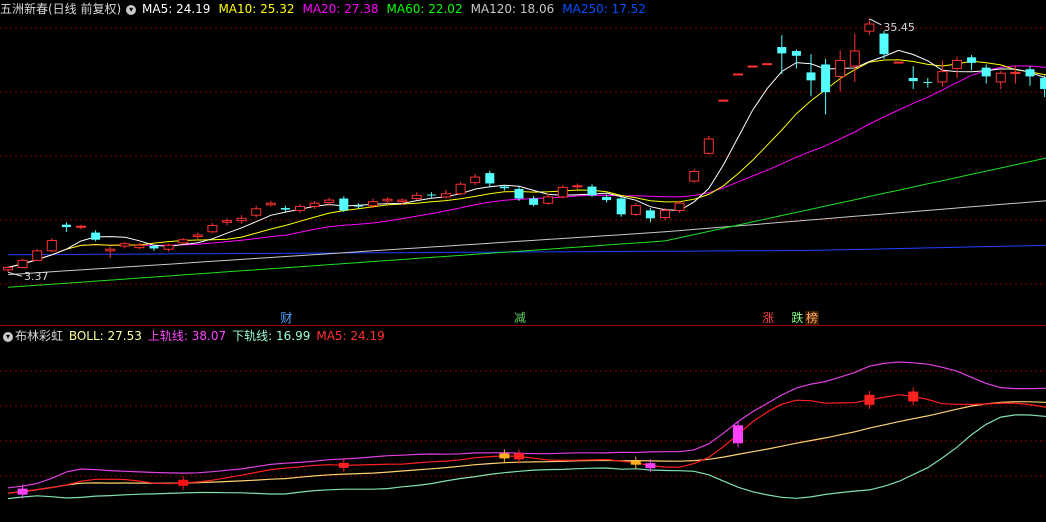 The image size is (1046, 522). What do you see at coordinates (105, 336) in the screenshot?
I see `boll-label-0: BOLL: 27.53` at bounding box center [105, 336].